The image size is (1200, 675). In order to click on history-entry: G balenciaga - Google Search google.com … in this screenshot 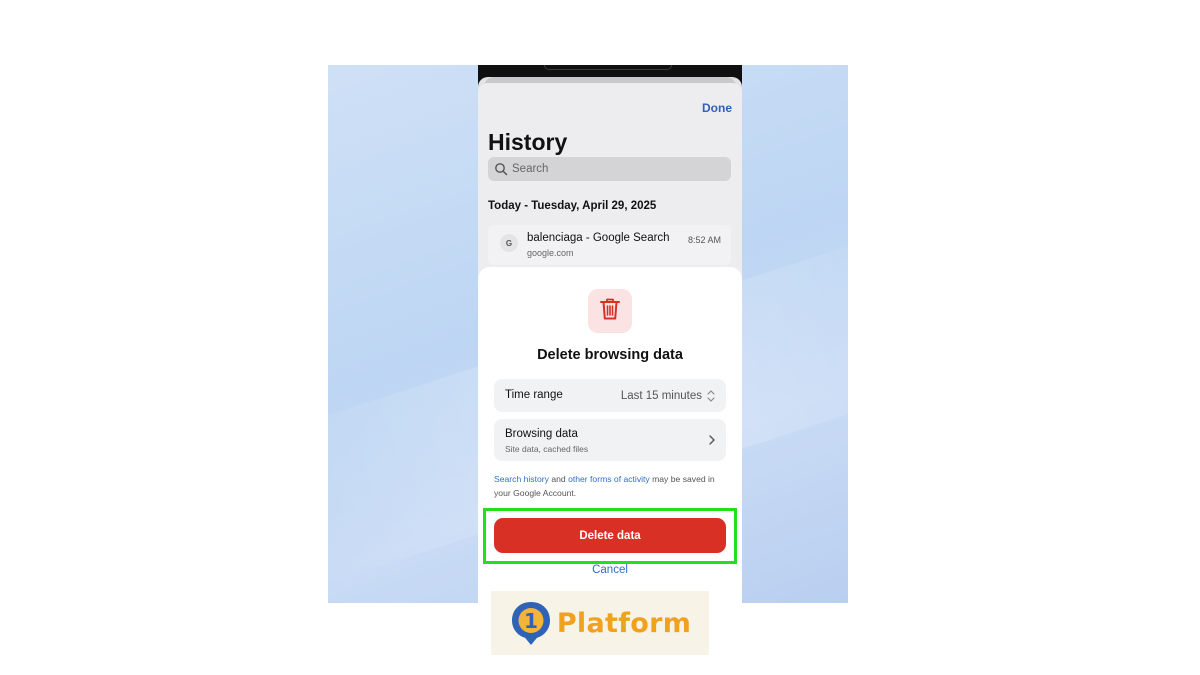, I will do `click(609, 245)`.